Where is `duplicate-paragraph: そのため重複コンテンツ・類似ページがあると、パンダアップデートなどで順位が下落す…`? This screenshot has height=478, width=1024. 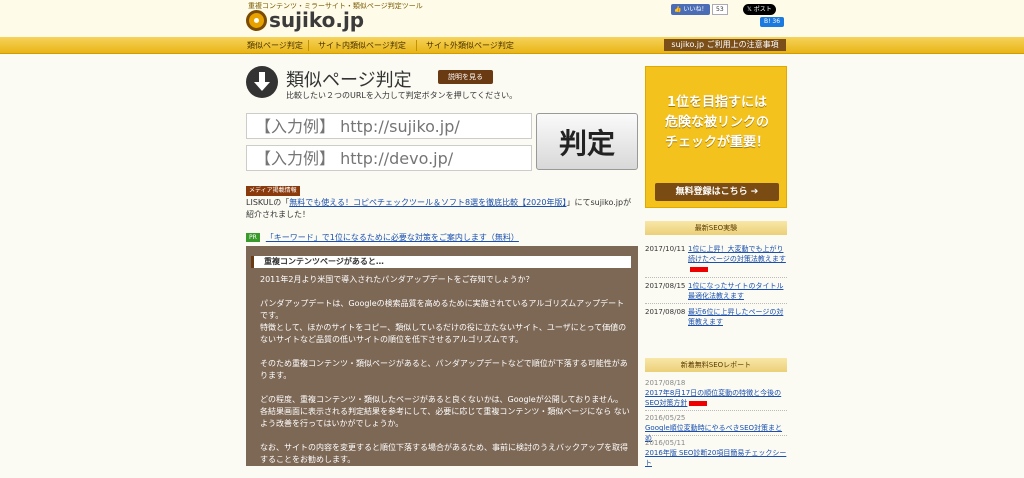
duplicate-paragraph: そのため重複コンテンツ・類似ページがあると、パンダアップデートなどで順位が下落す… is located at coordinates (444, 369).